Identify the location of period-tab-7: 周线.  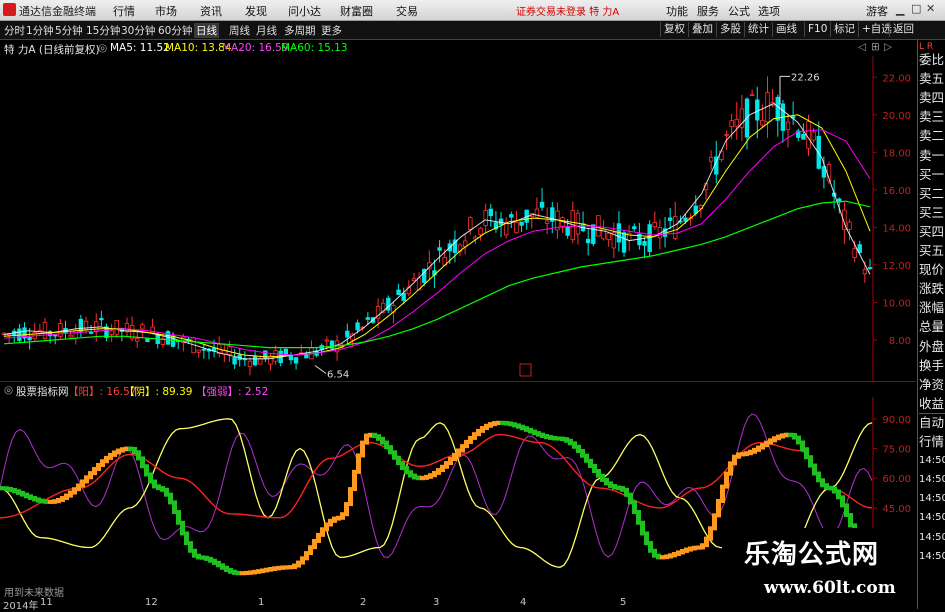
(239, 30).